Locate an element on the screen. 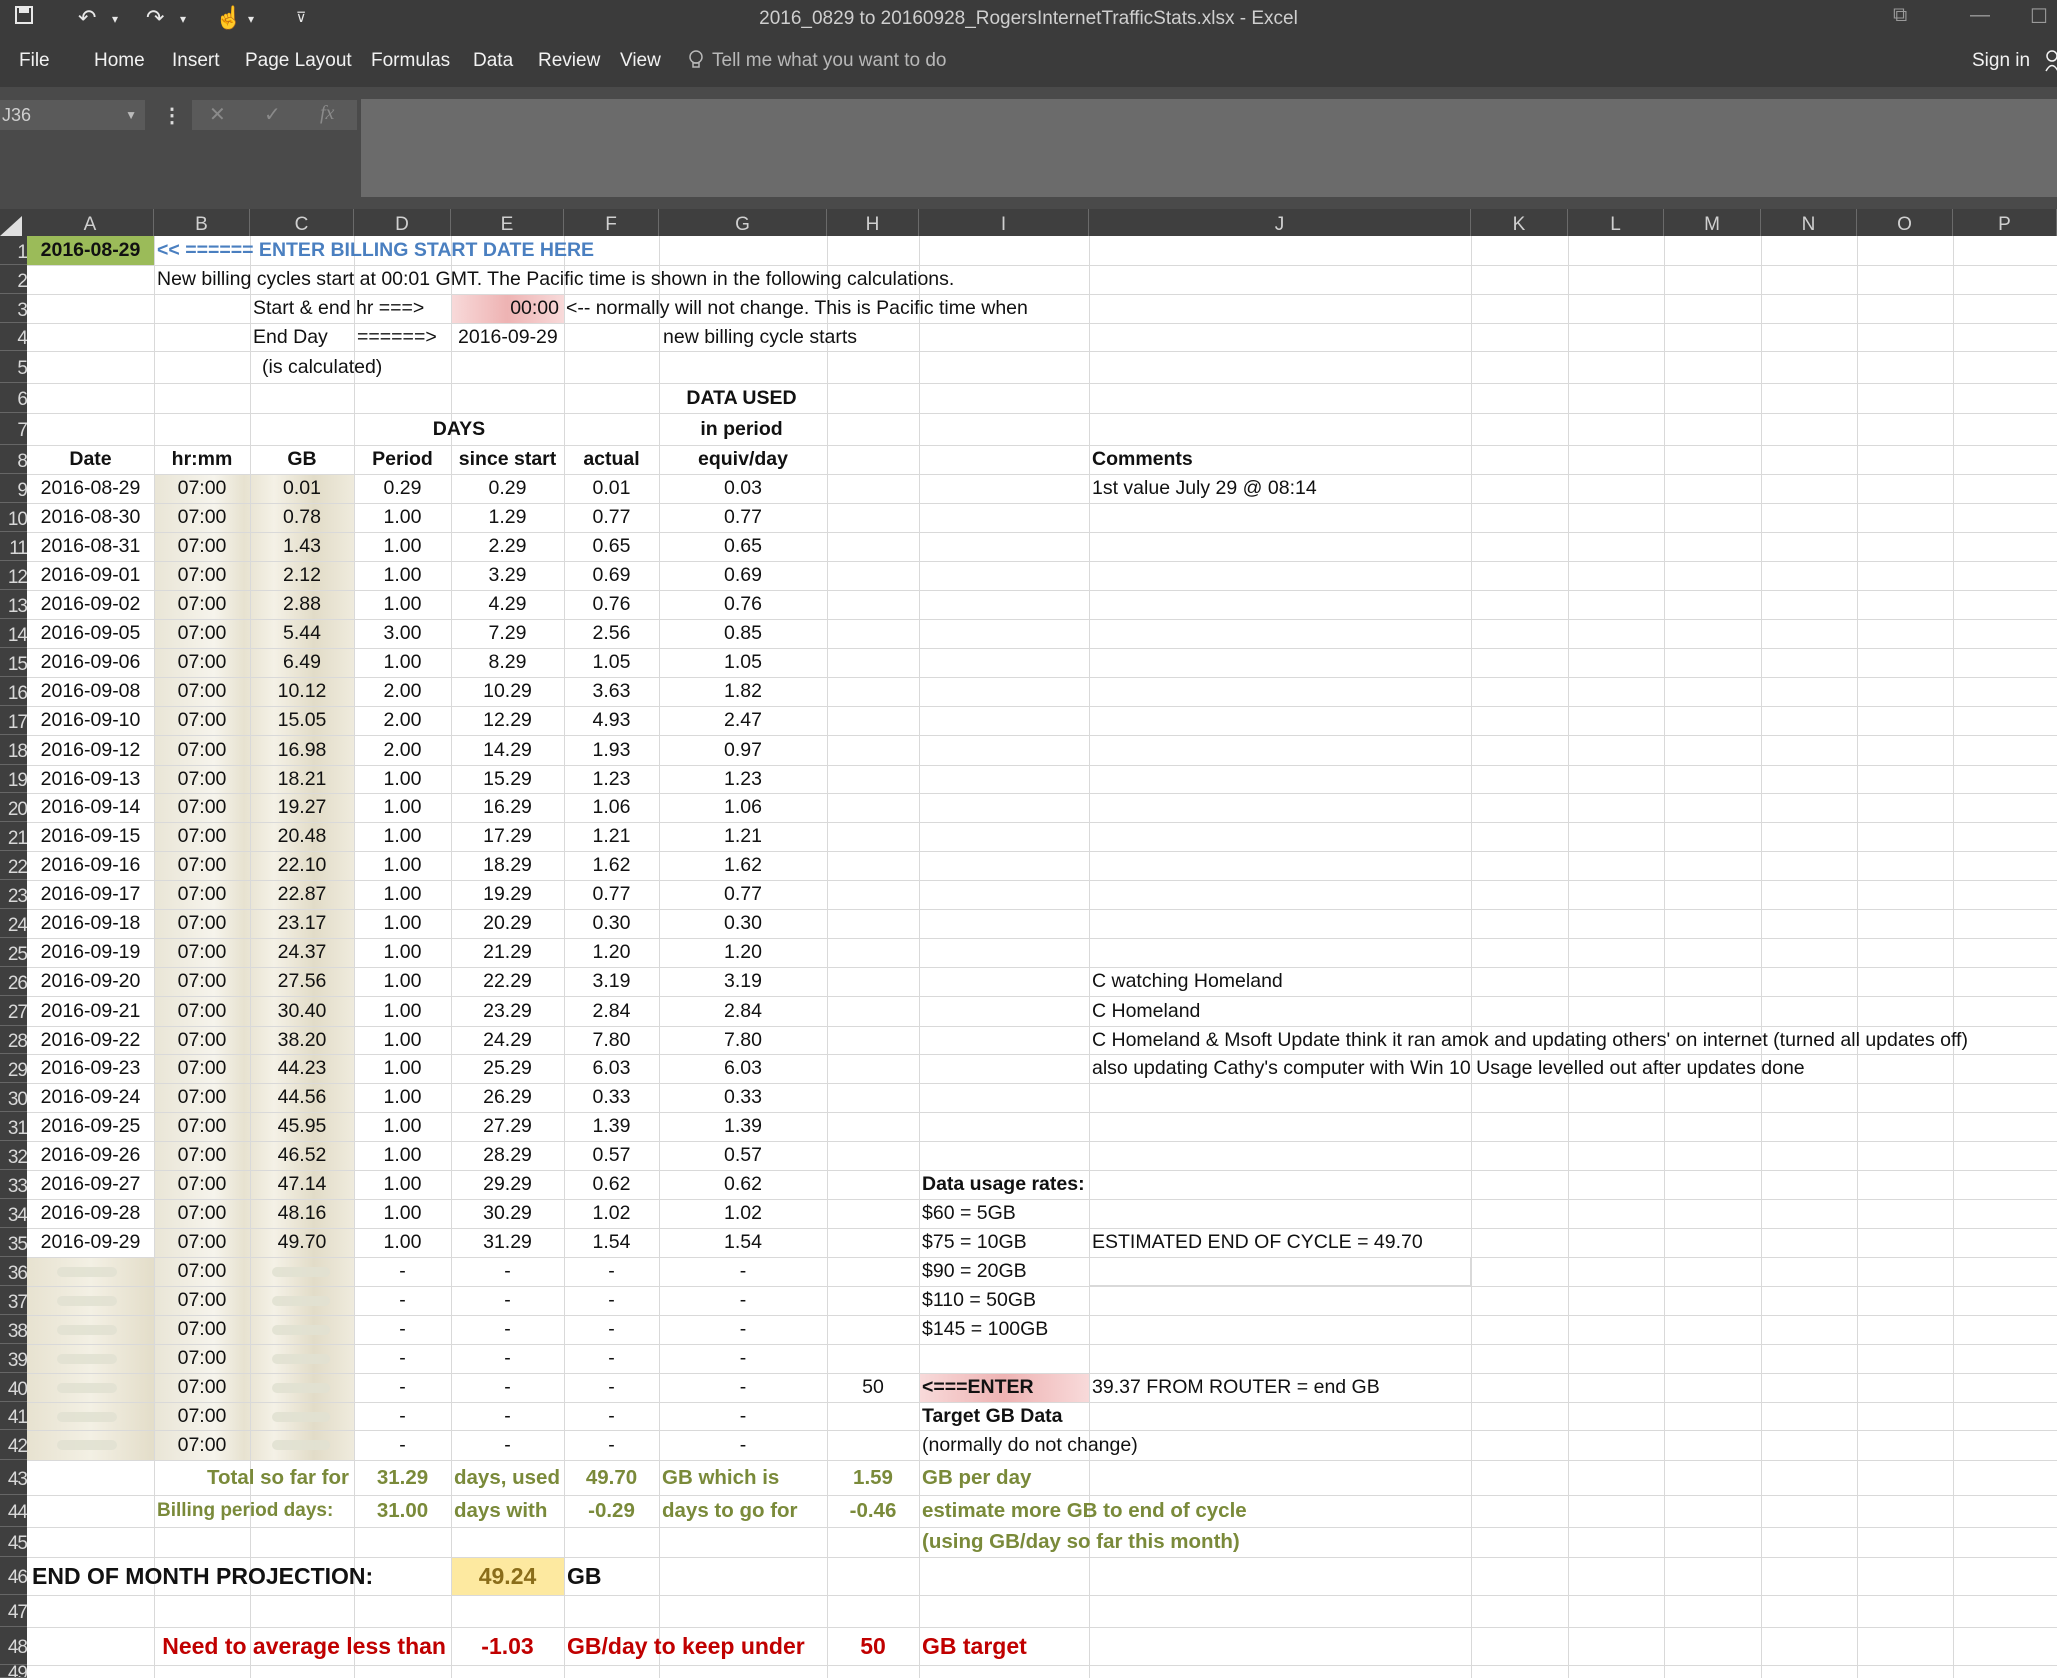  row-header-3: 3 is located at coordinates (13, 308).